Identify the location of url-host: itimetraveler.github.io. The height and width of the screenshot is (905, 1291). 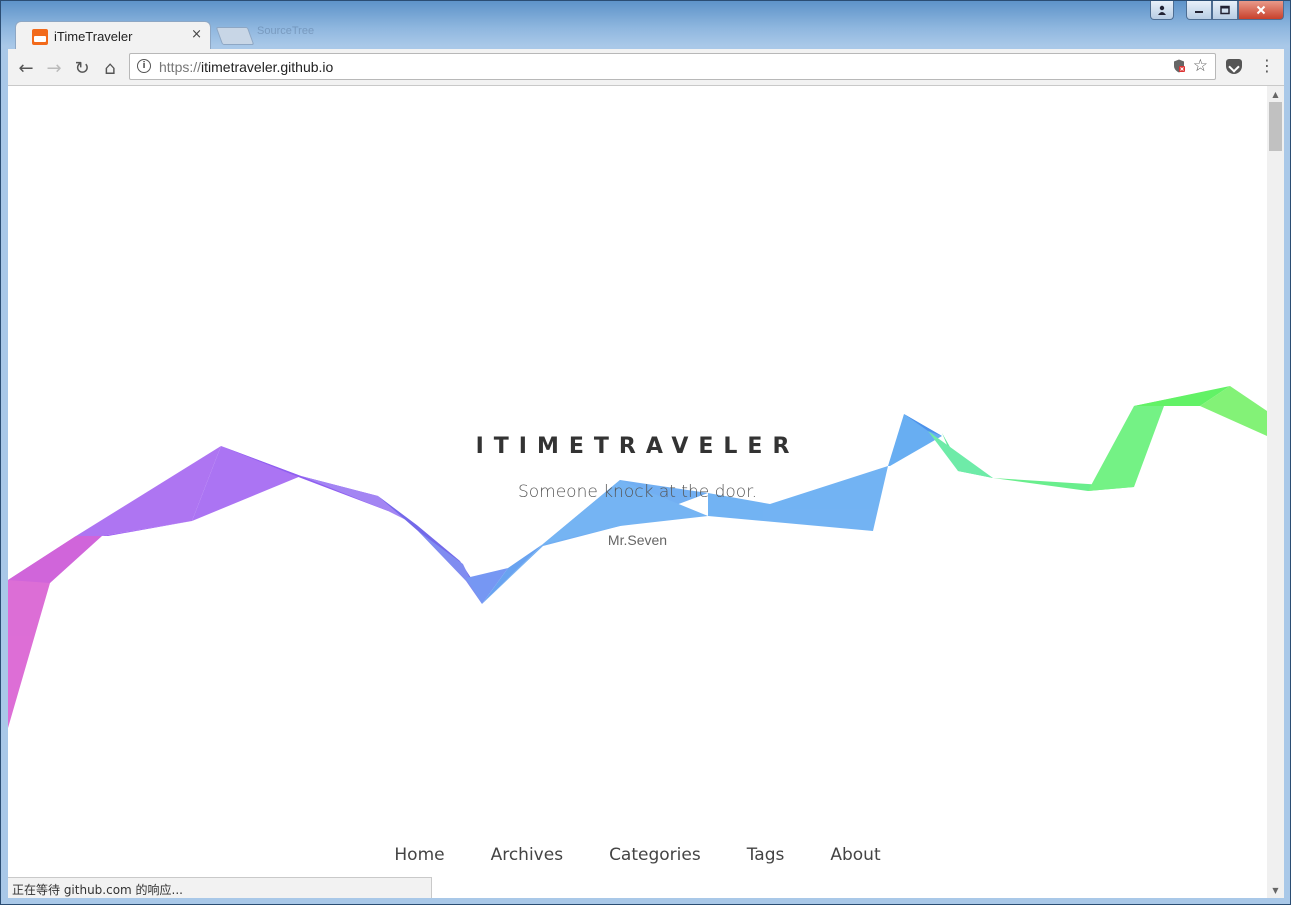
(267, 67).